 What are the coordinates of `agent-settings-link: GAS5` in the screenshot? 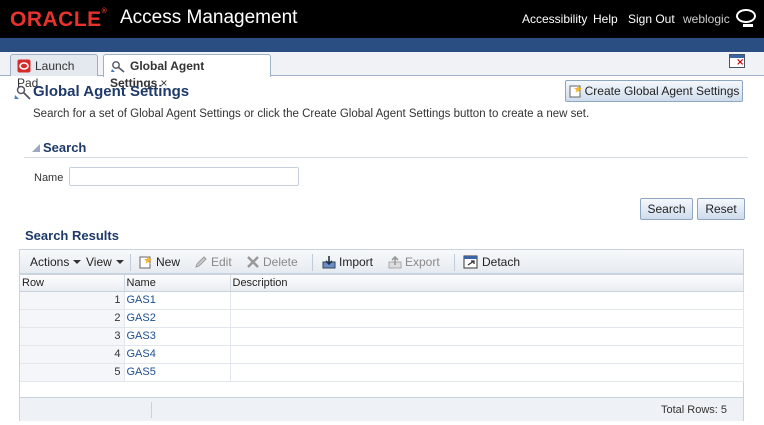 It's located at (177, 372).